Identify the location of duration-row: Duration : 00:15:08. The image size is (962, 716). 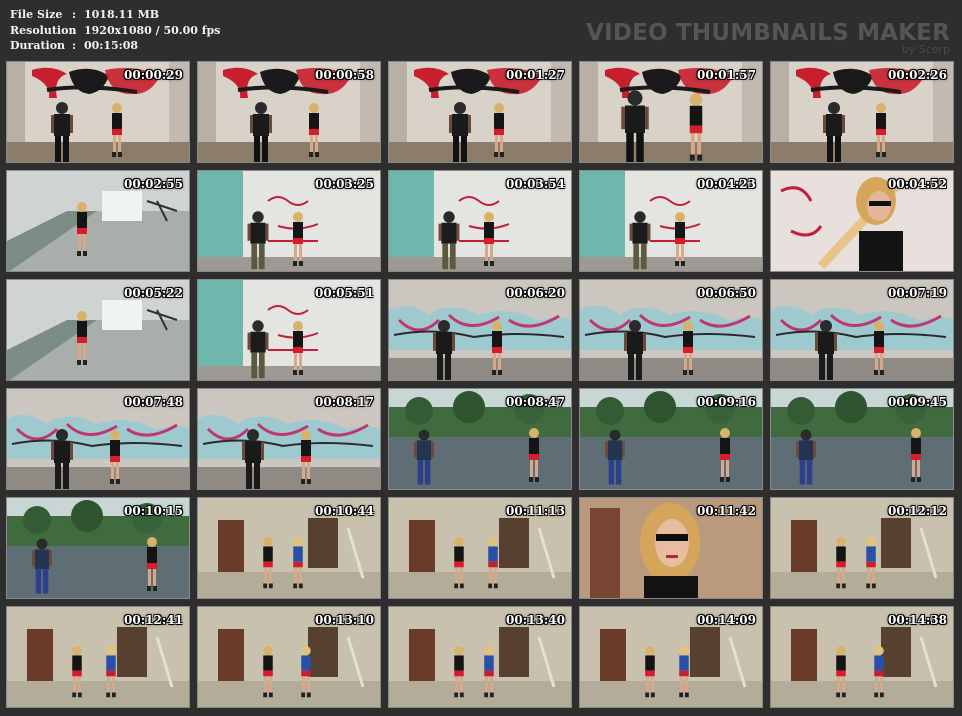
(115, 46).